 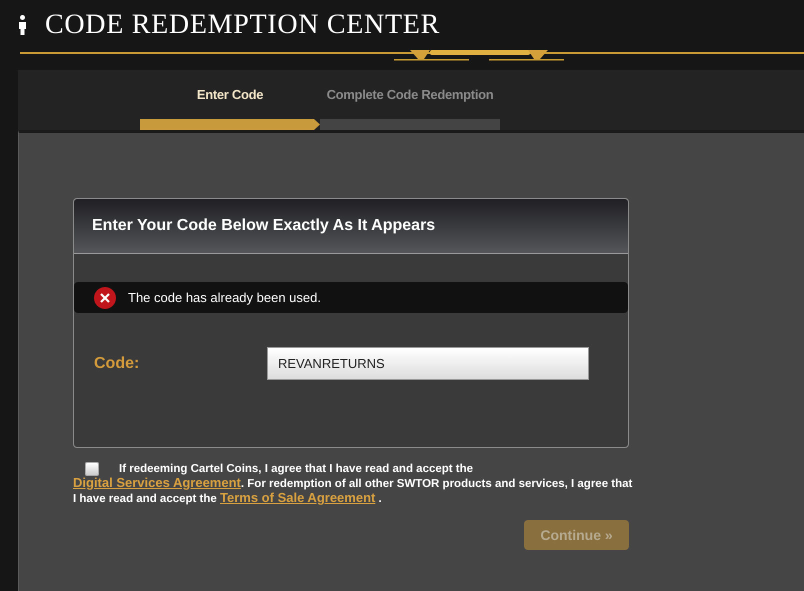 What do you see at coordinates (157, 482) in the screenshot?
I see `digital-services-link: Digital Services Agreement` at bounding box center [157, 482].